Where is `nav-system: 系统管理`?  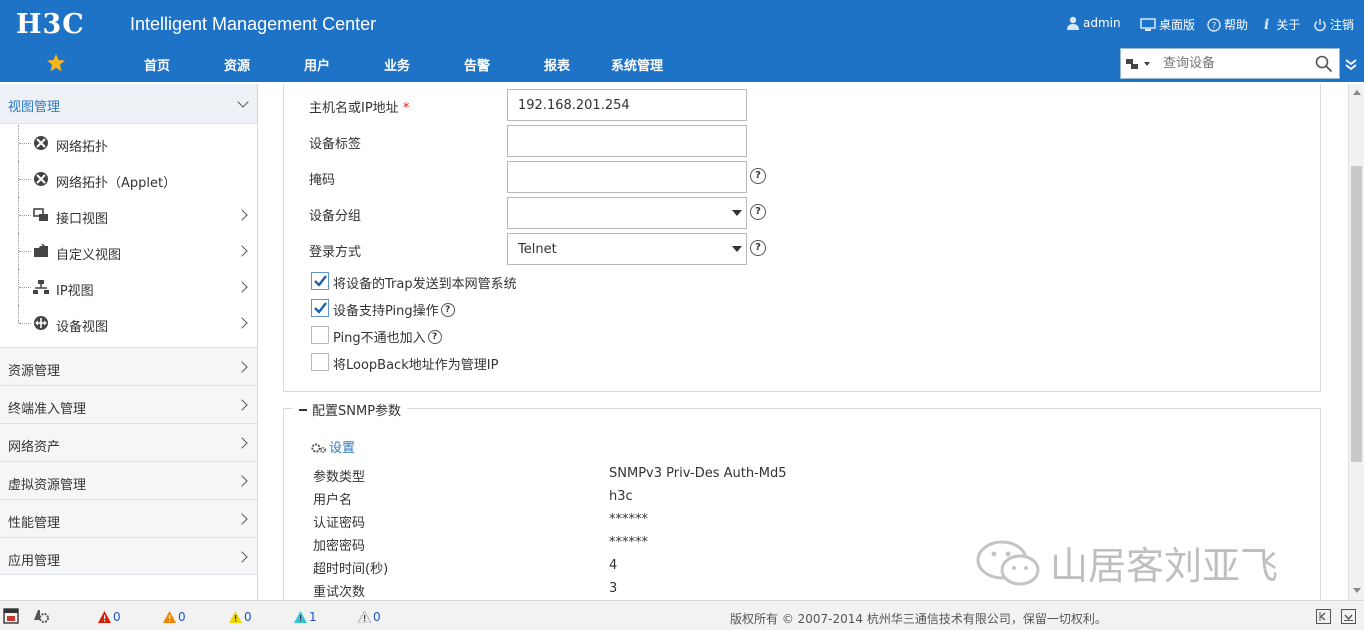
nav-system: 系统管理 is located at coordinates (637, 64).